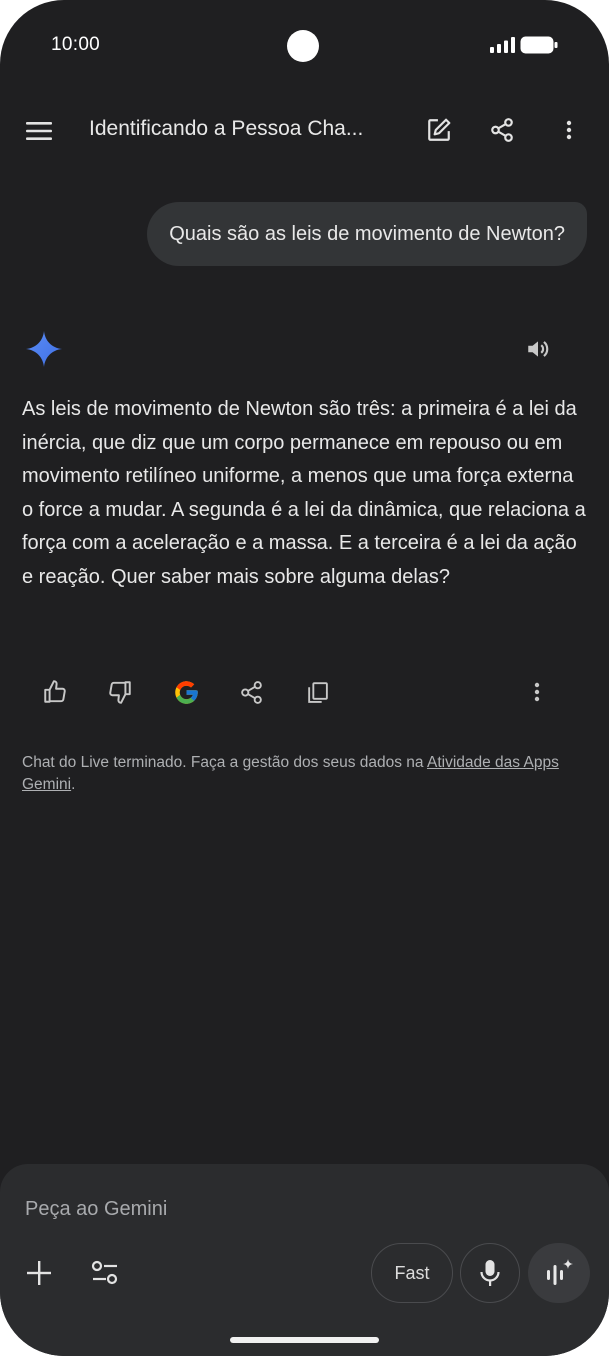  I want to click on copy-response-button, so click(317, 692).